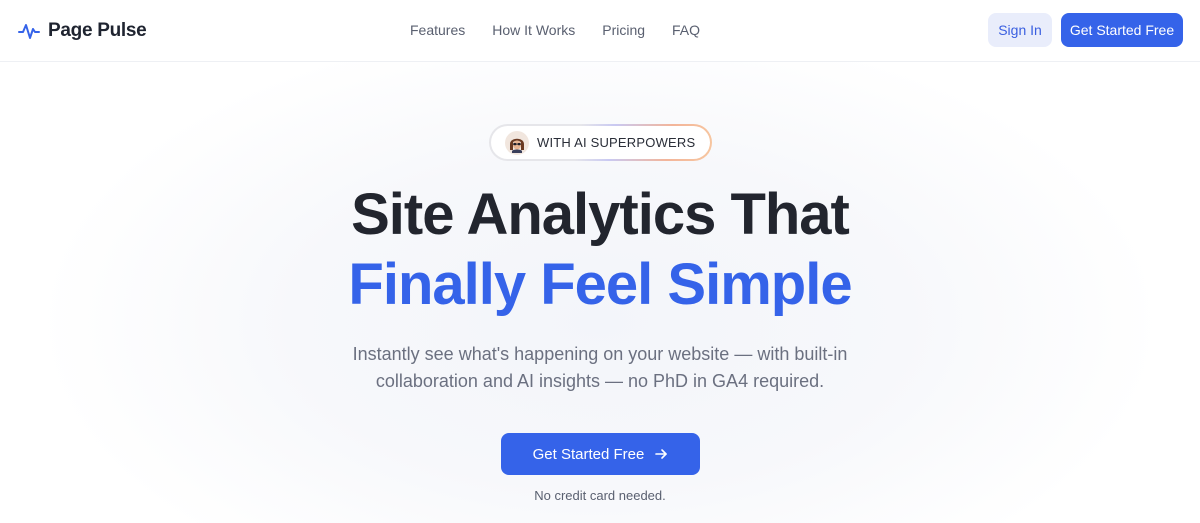 Image resolution: width=1200 pixels, height=523 pixels. I want to click on ai-badge-label: WITH AI SUPERPOWERS, so click(616, 142).